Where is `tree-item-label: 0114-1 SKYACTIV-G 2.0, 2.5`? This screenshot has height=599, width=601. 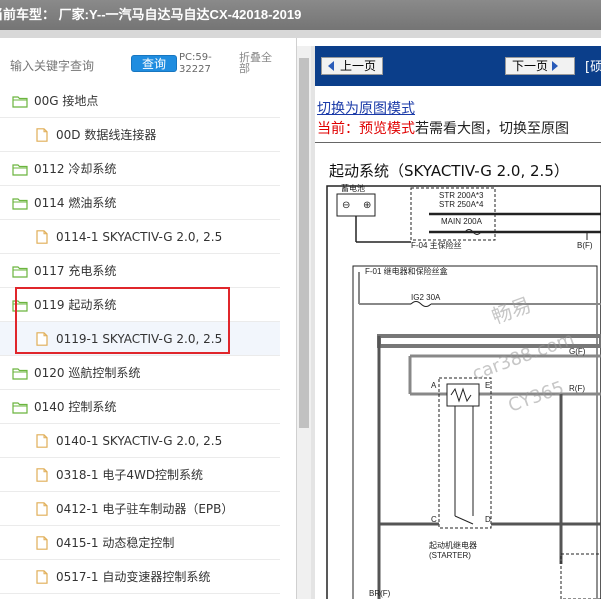 tree-item-label: 0114-1 SKYACTIV-G 2.0, 2.5 is located at coordinates (139, 236).